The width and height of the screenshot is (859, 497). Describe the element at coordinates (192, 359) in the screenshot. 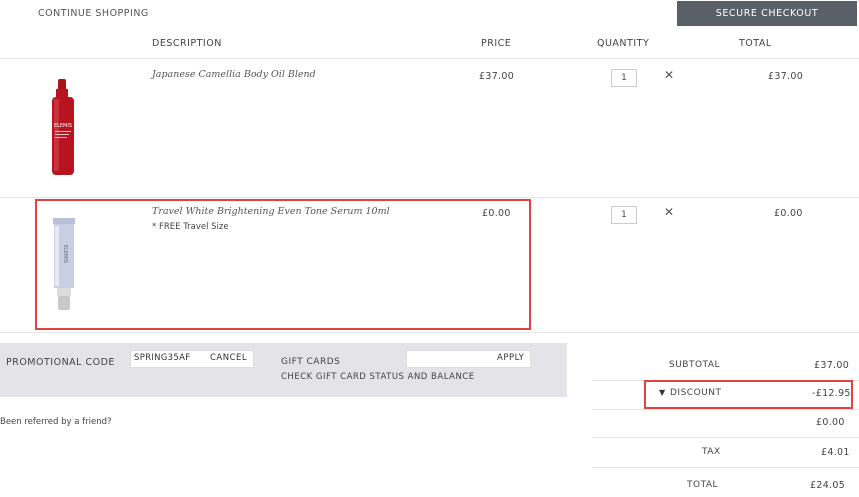

I see `promo-code-field: SPRING35AF CANCEL` at that location.